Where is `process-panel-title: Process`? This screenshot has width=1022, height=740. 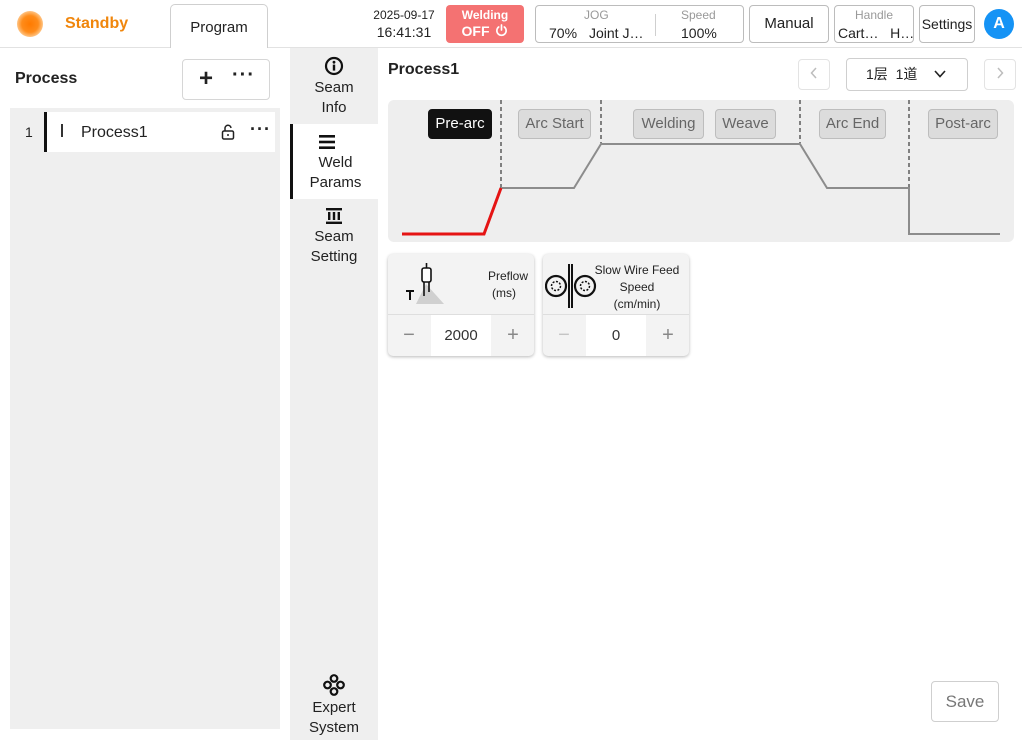 process-panel-title: Process is located at coordinates (46, 78).